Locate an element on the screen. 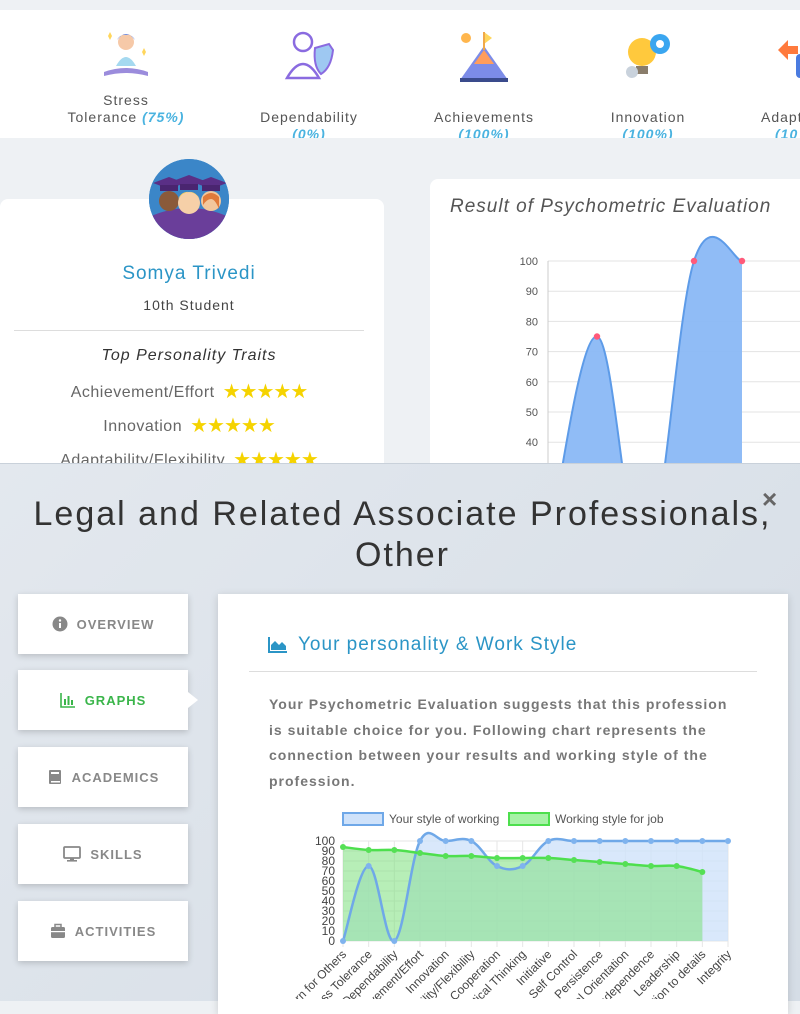 The width and height of the screenshot is (800, 1014). book-icon is located at coordinates (54, 777).